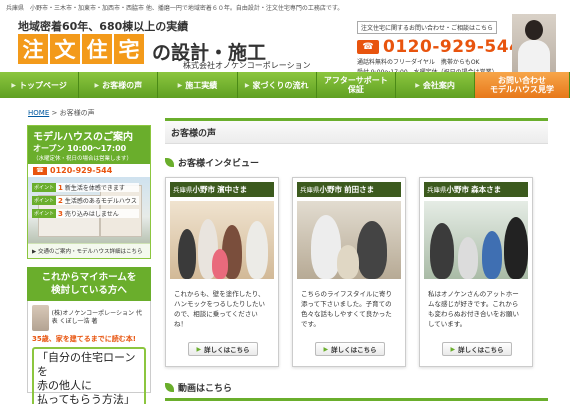  Describe the element at coordinates (356, 387) in the screenshot. I see `video-heading: 動画はこちら` at that location.